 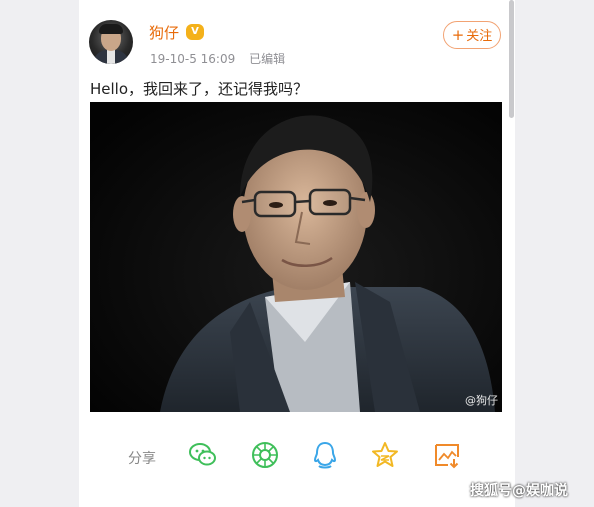 I want to click on vip-badge-icon: V, so click(x=195, y=32).